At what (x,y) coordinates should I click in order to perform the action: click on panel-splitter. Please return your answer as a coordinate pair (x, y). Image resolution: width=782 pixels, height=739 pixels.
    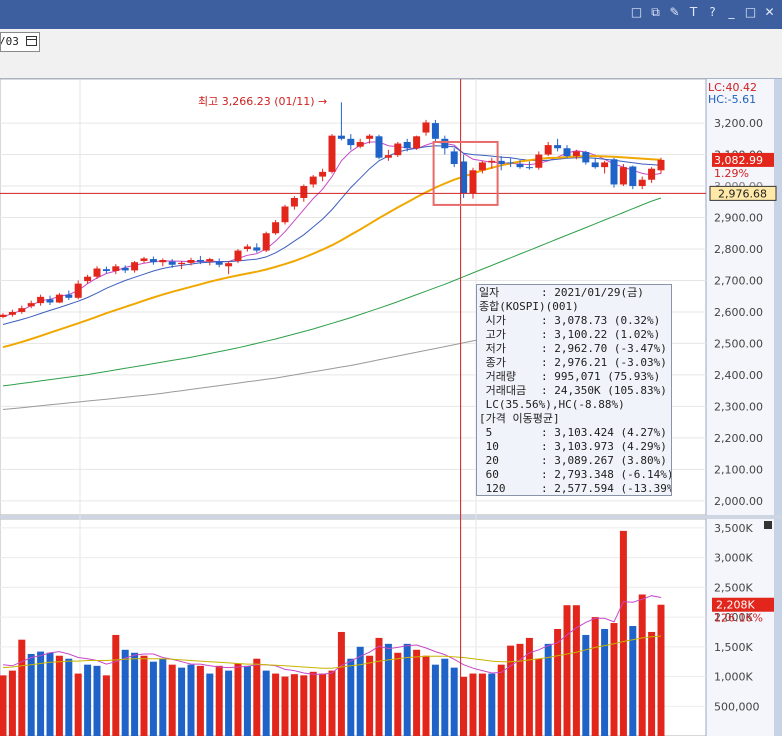
    Looking at the image, I should click on (391, 517).